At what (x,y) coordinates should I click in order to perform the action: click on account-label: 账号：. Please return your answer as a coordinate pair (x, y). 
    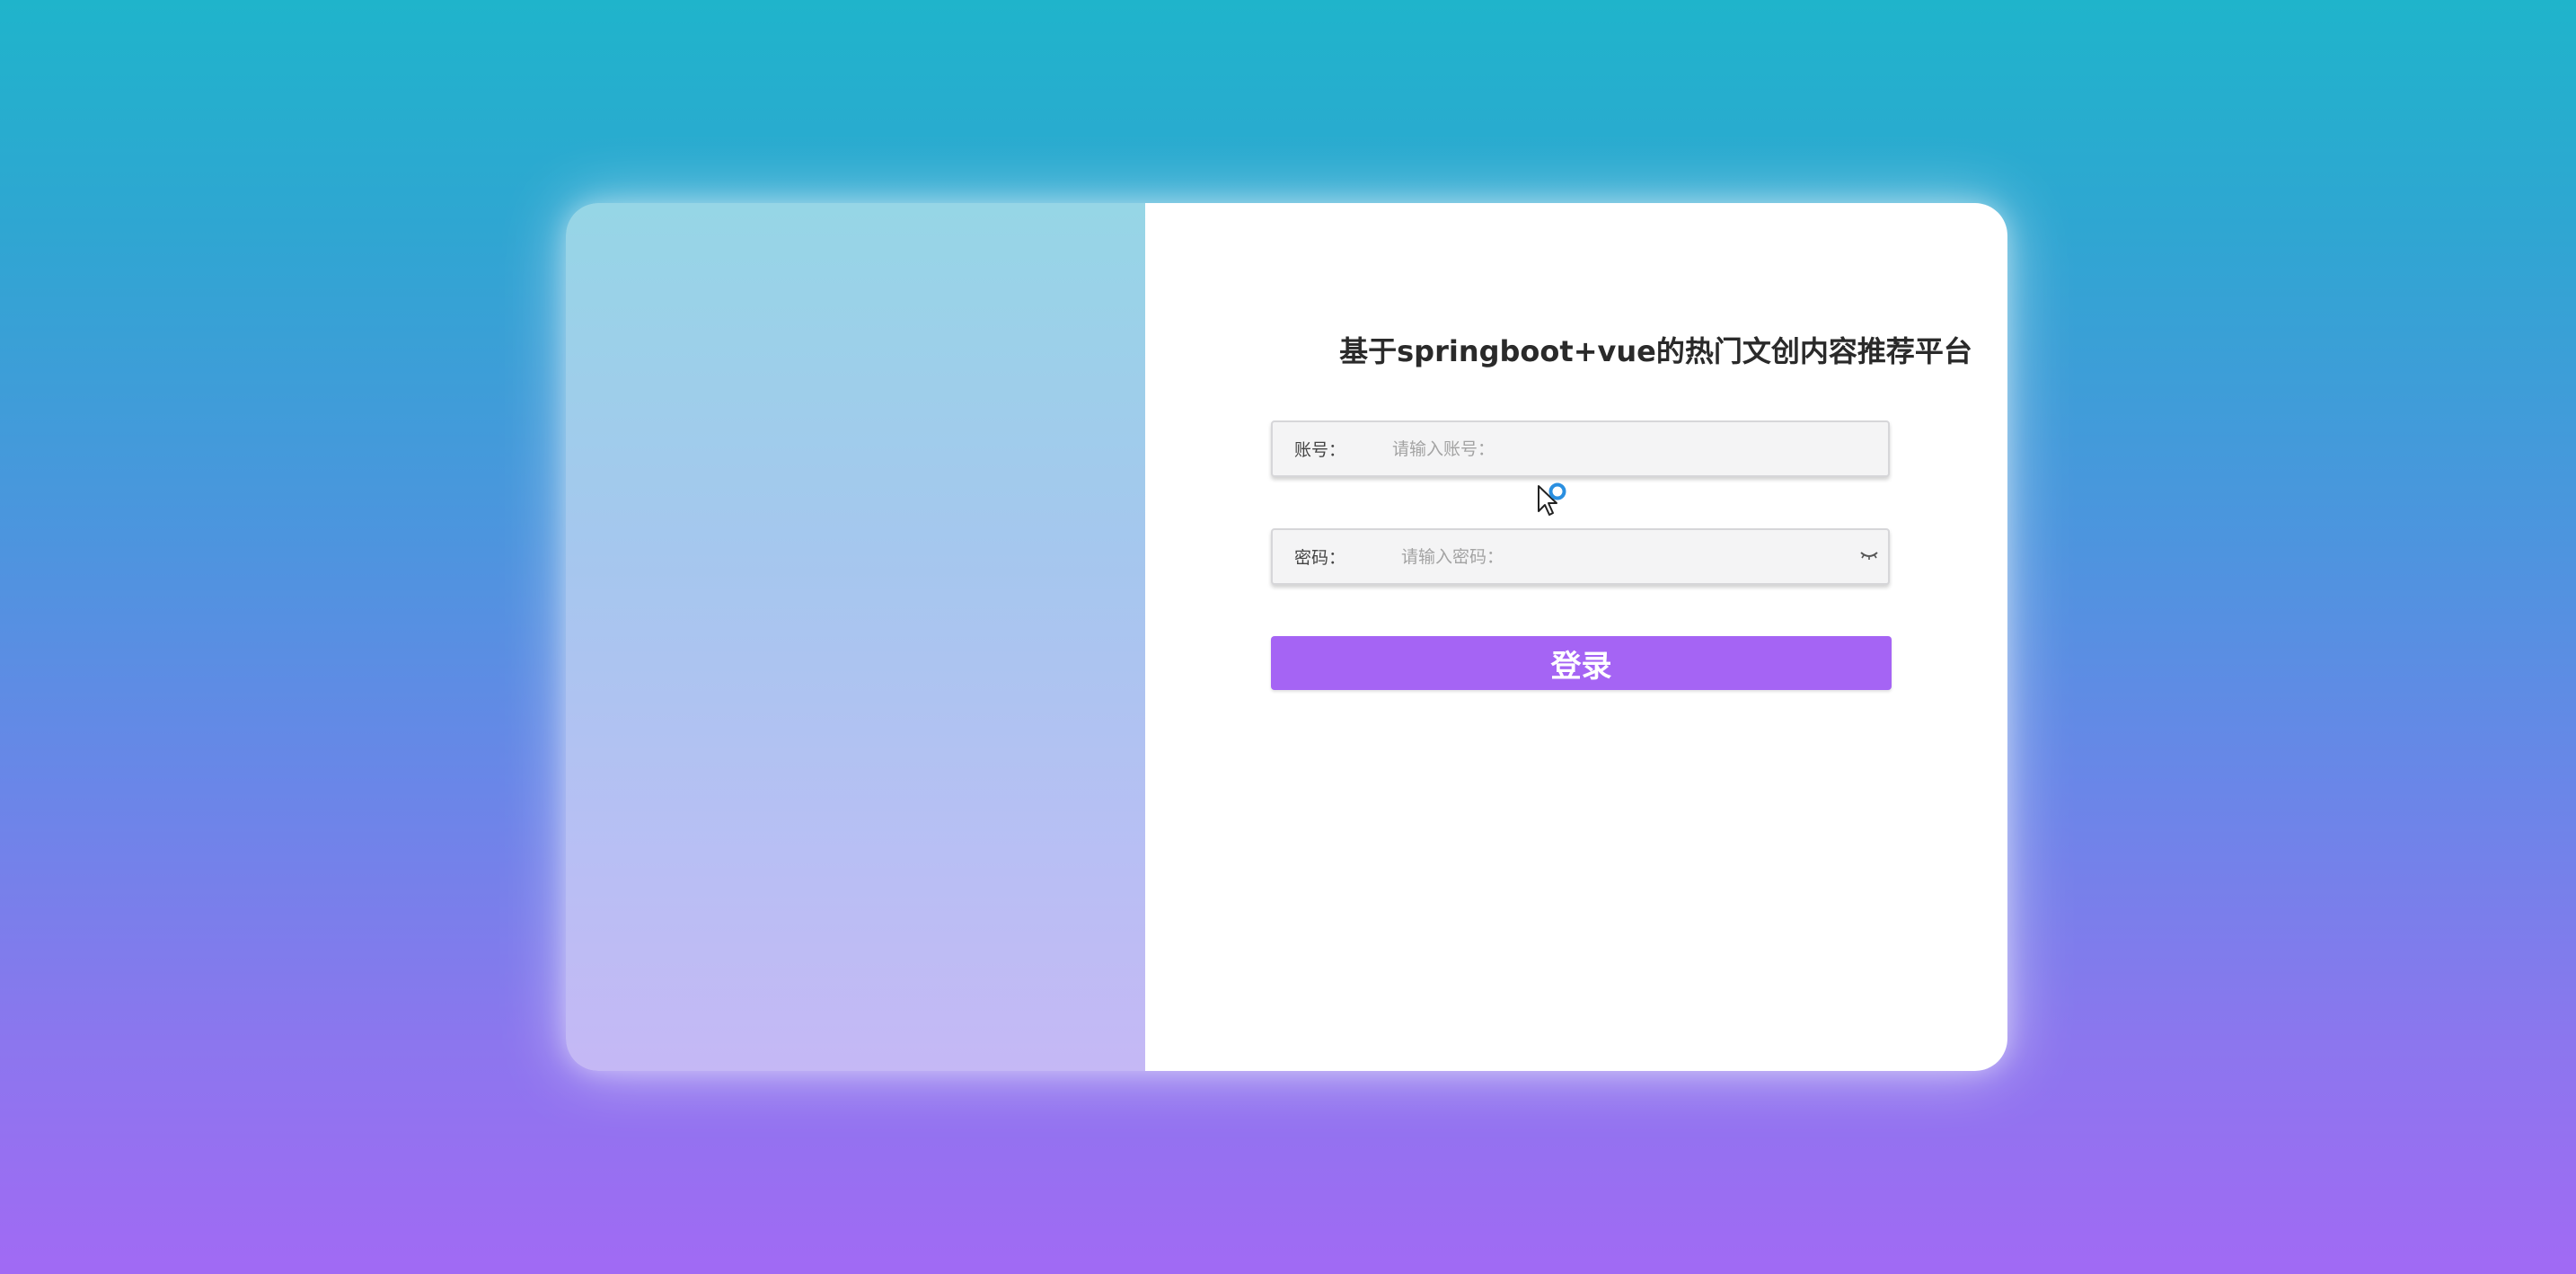
    Looking at the image, I should click on (1320, 450).